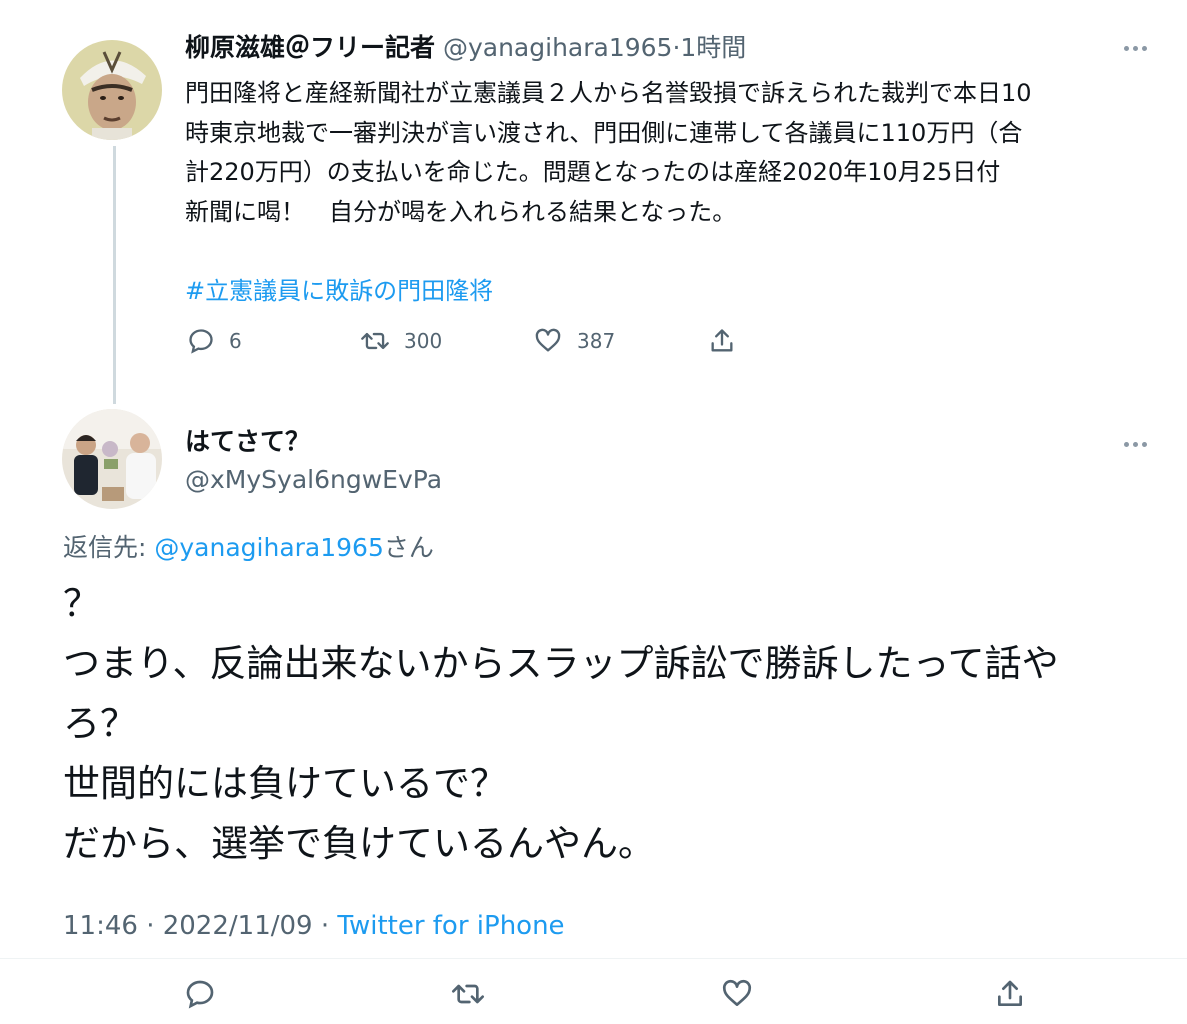 The width and height of the screenshot is (1187, 1024). I want to click on reply-retweet-button, so click(468, 994).